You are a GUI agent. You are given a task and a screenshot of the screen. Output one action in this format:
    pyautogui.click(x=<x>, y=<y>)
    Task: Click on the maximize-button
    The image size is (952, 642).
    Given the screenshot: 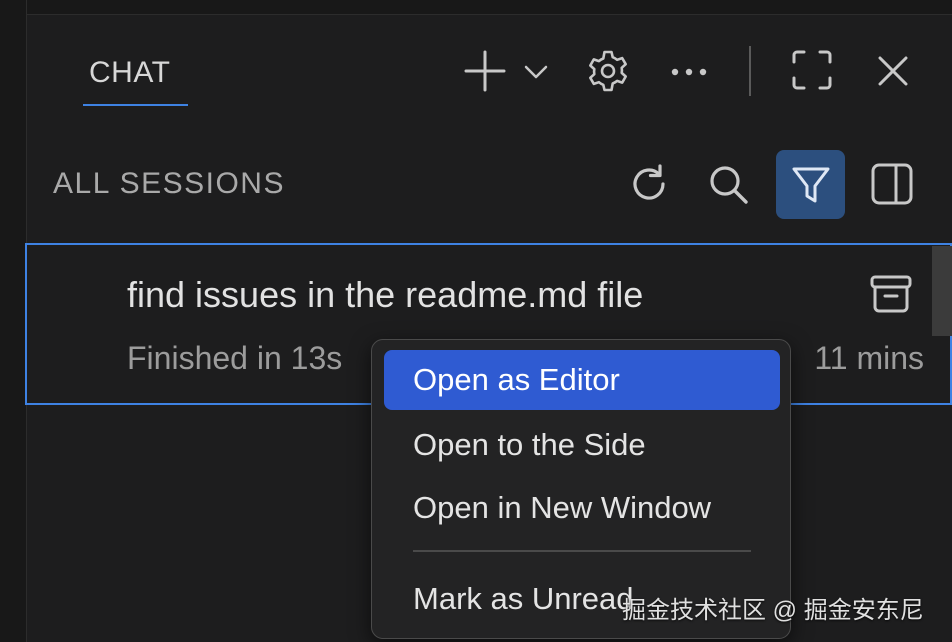 What is the action you would take?
    pyautogui.click(x=812, y=70)
    